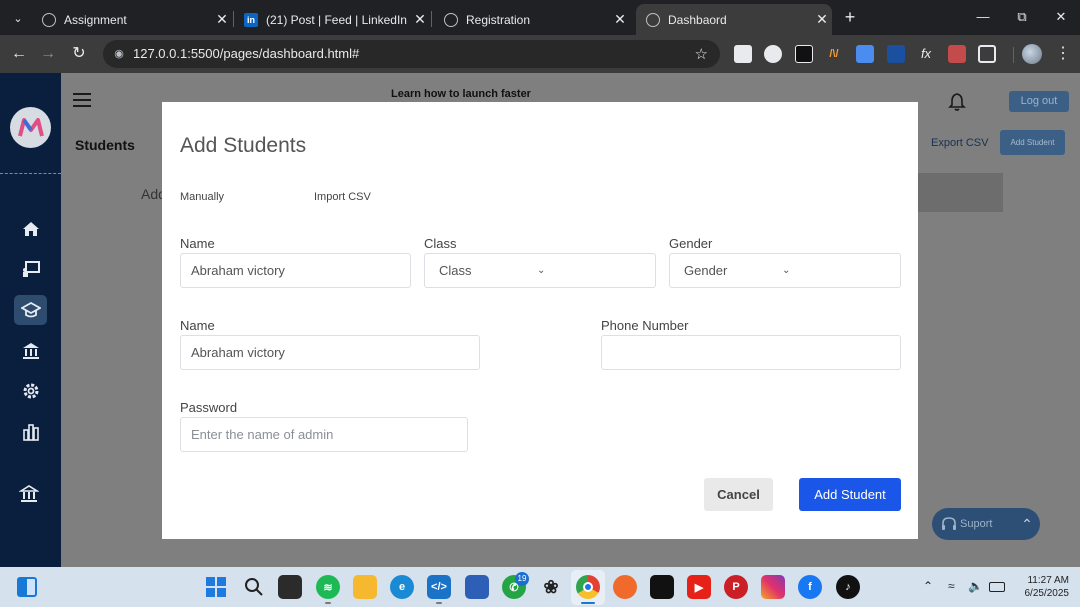 The width and height of the screenshot is (1080, 607). What do you see at coordinates (30, 391) in the screenshot?
I see `sidebar-item-settings` at bounding box center [30, 391].